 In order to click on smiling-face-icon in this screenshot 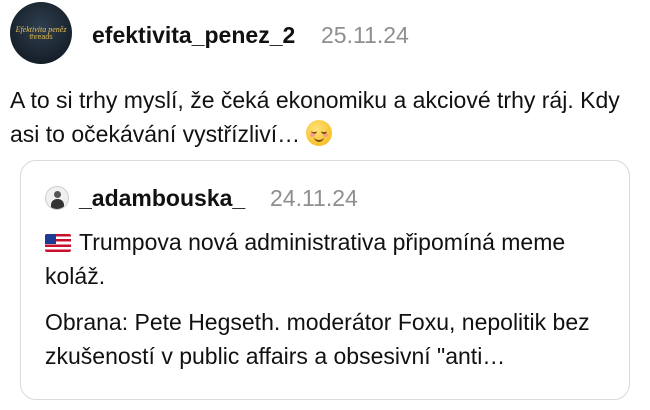, I will do `click(319, 133)`.